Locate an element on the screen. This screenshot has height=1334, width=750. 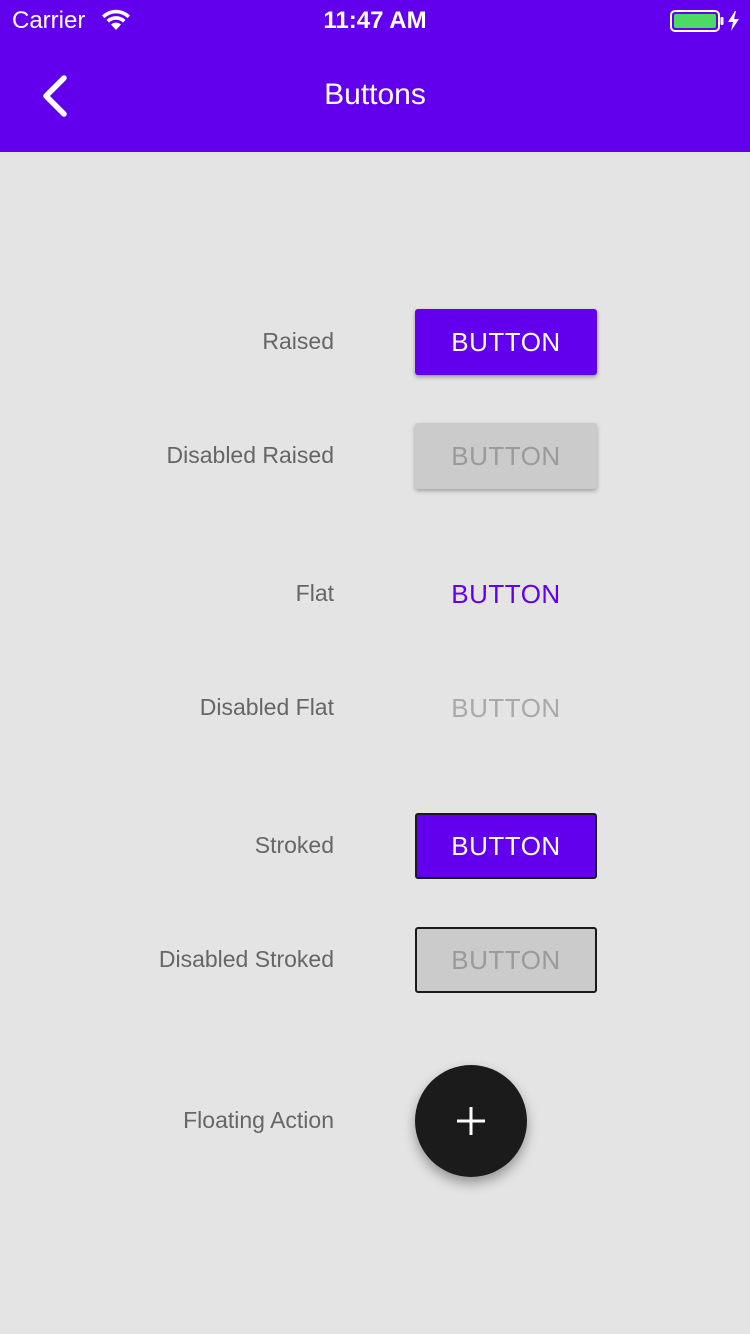
app-bar: Carrier 11:47 AM Buttons is located at coordinates (375, 76).